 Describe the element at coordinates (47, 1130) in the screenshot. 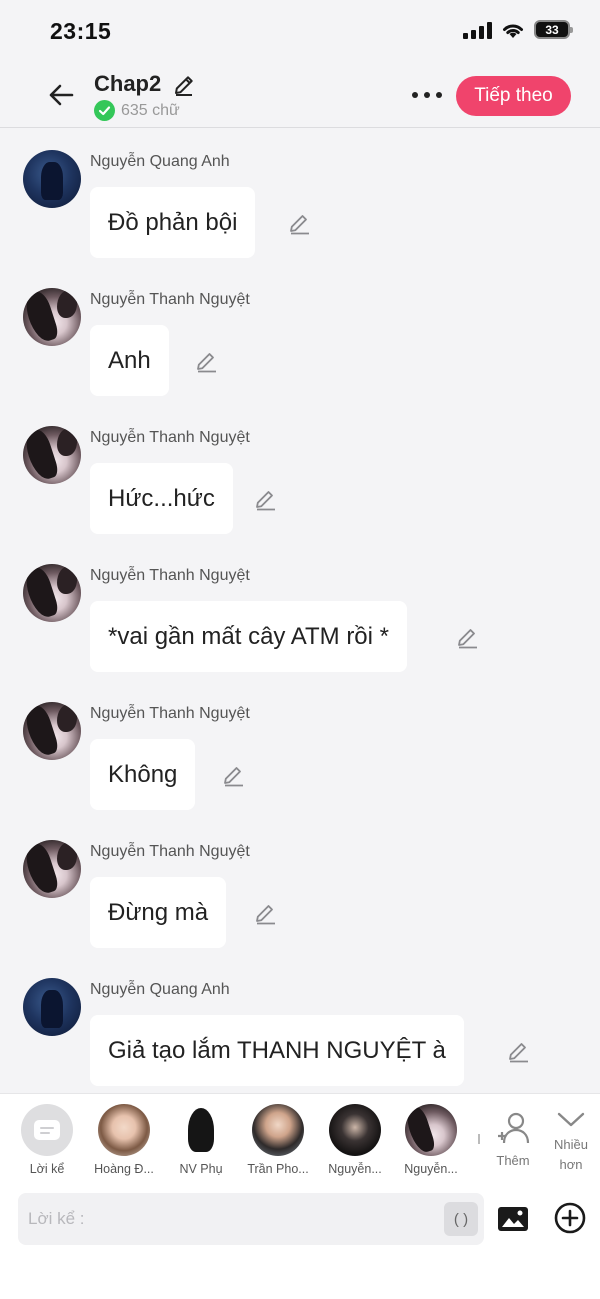

I see `narrator-icon` at that location.